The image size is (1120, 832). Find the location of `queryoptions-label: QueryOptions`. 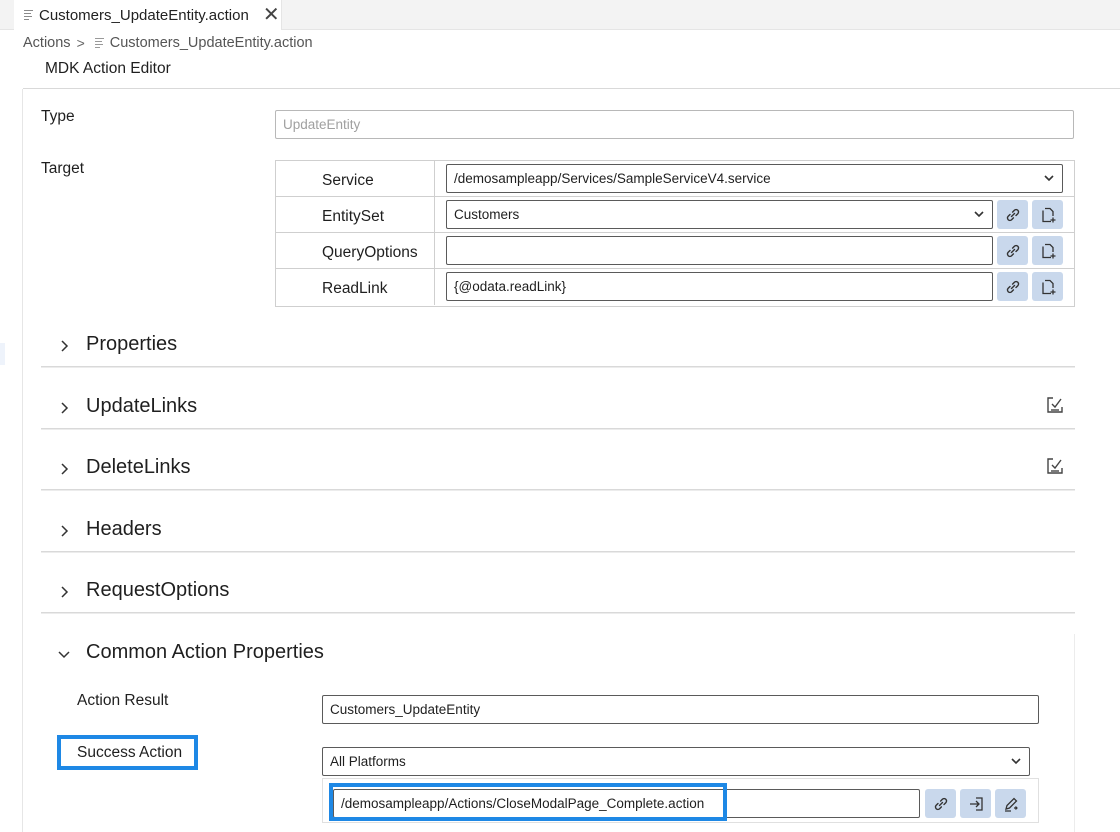

queryoptions-label: QueryOptions is located at coordinates (355, 250).